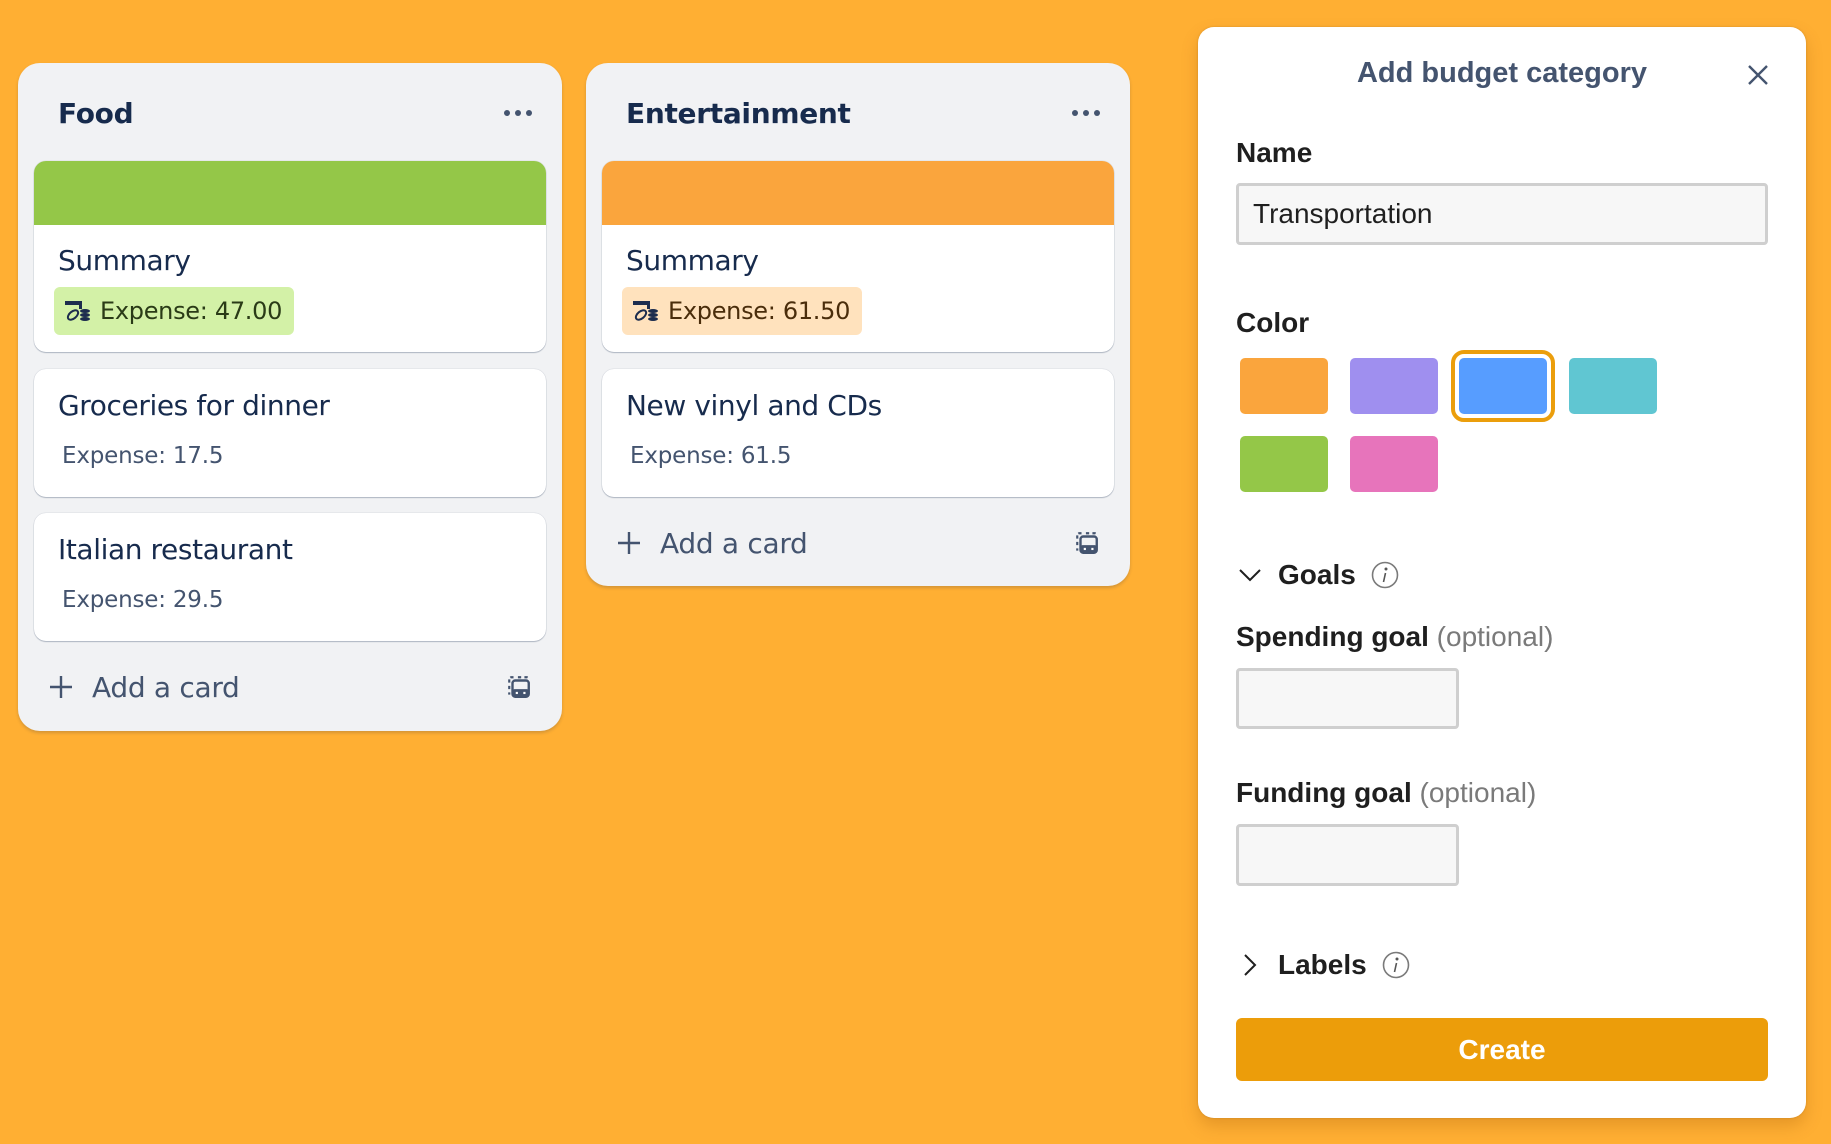 This screenshot has height=1144, width=1831. Describe the element at coordinates (711, 456) in the screenshot. I see `card-expense: Expense: 61.5` at that location.